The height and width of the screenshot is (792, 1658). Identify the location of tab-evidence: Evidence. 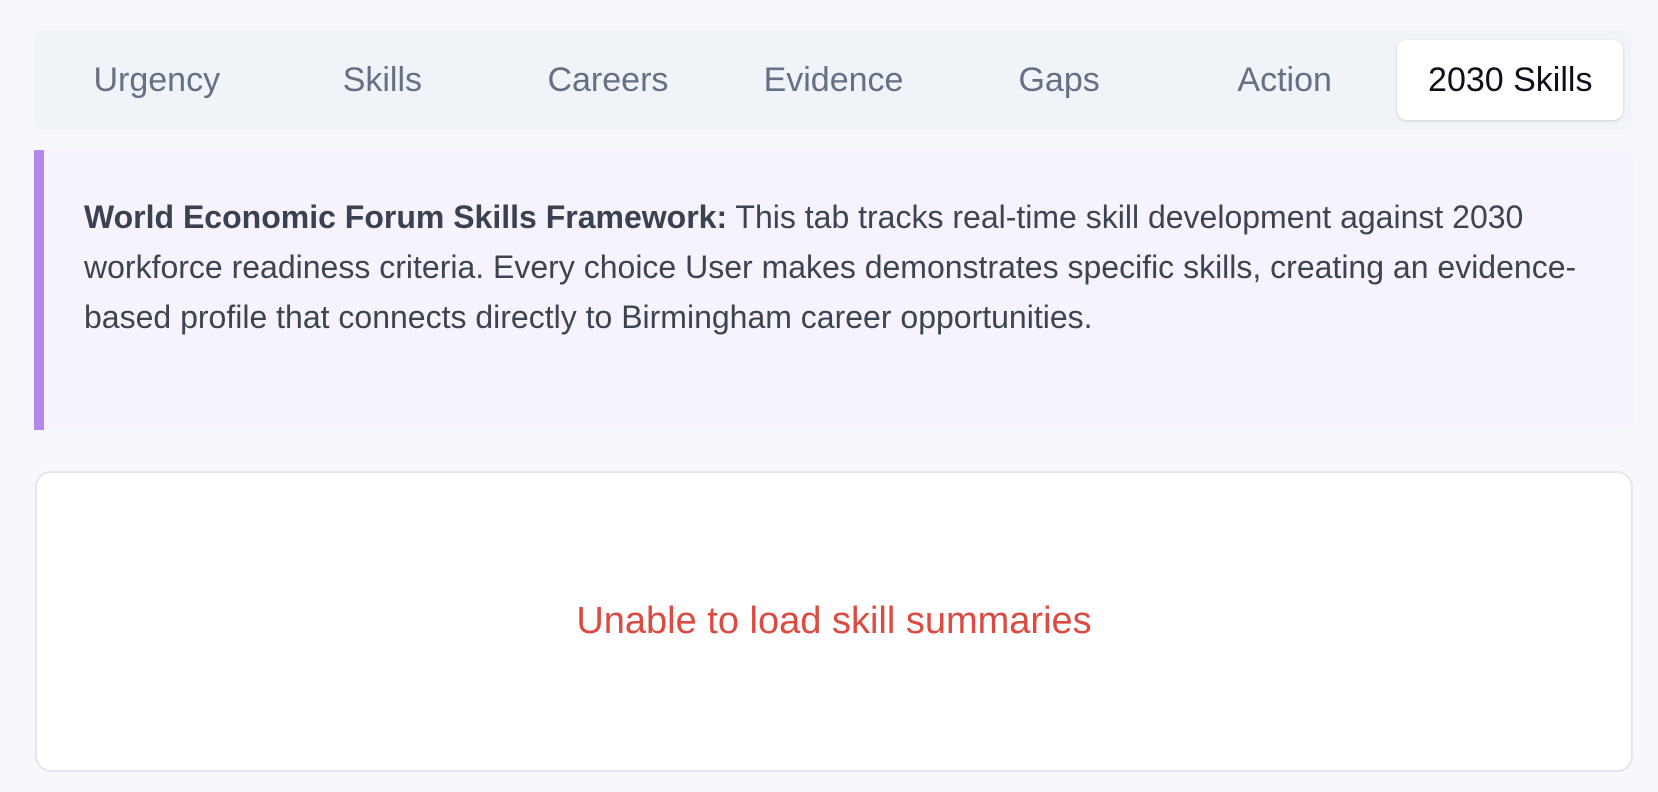
(834, 80).